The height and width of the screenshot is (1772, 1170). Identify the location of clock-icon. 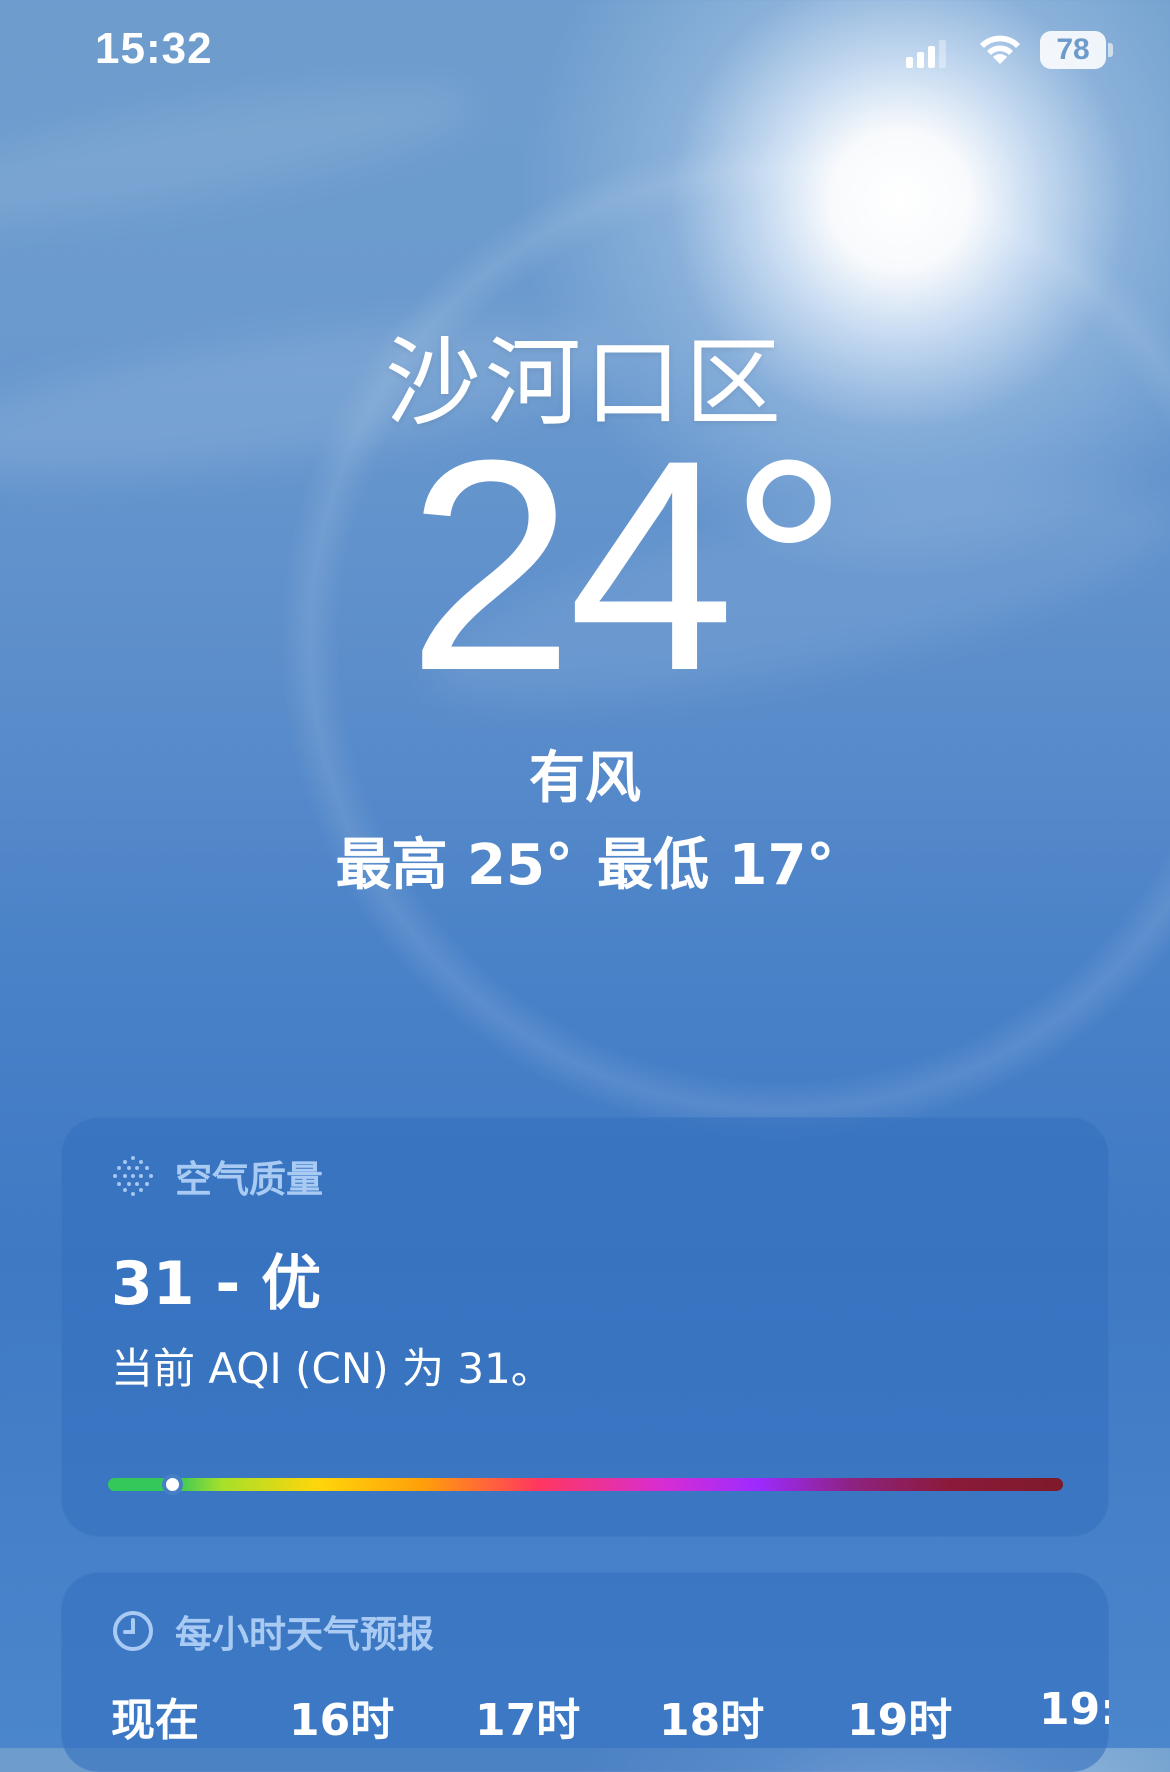
(133, 1631).